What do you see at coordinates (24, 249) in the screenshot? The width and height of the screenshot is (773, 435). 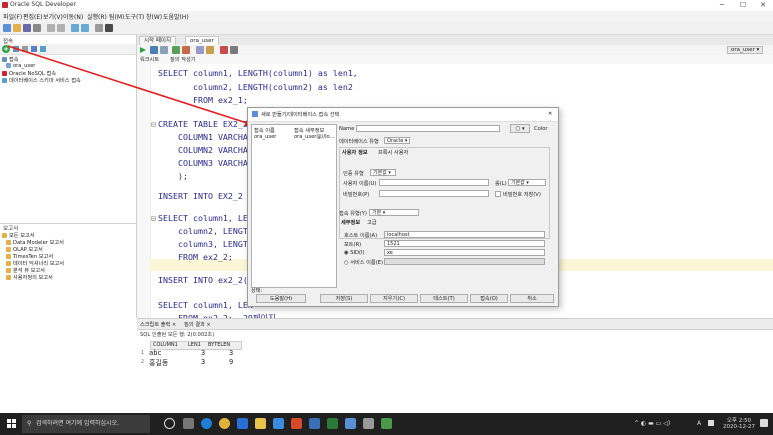 I see `report-item-olap: OLAP 보고서` at bounding box center [24, 249].